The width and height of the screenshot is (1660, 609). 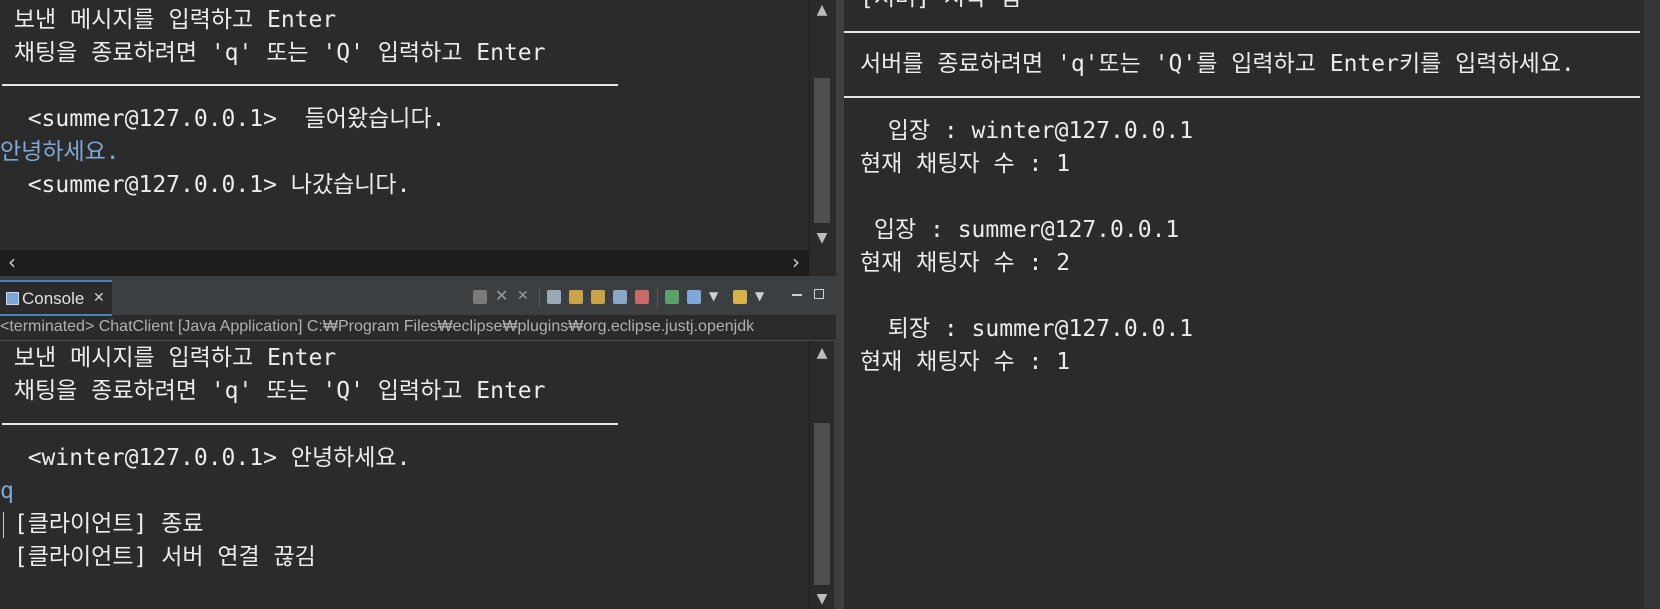 What do you see at coordinates (524, 296) in the screenshot?
I see `remove-all-terminated-icon: ✕` at bounding box center [524, 296].